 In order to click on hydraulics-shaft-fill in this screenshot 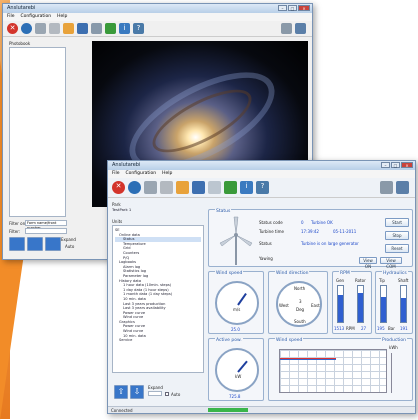, I will do `click(403, 309)`.